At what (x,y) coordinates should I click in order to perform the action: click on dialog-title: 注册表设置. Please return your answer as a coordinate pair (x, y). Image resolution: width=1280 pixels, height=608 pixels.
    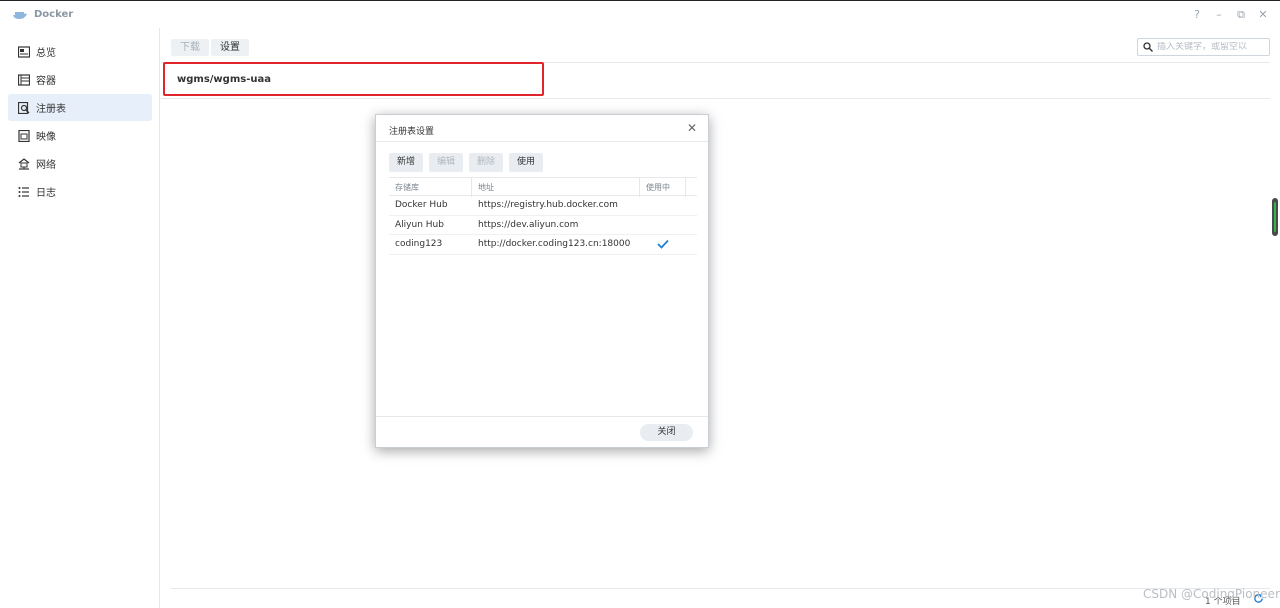
    Looking at the image, I should click on (412, 132).